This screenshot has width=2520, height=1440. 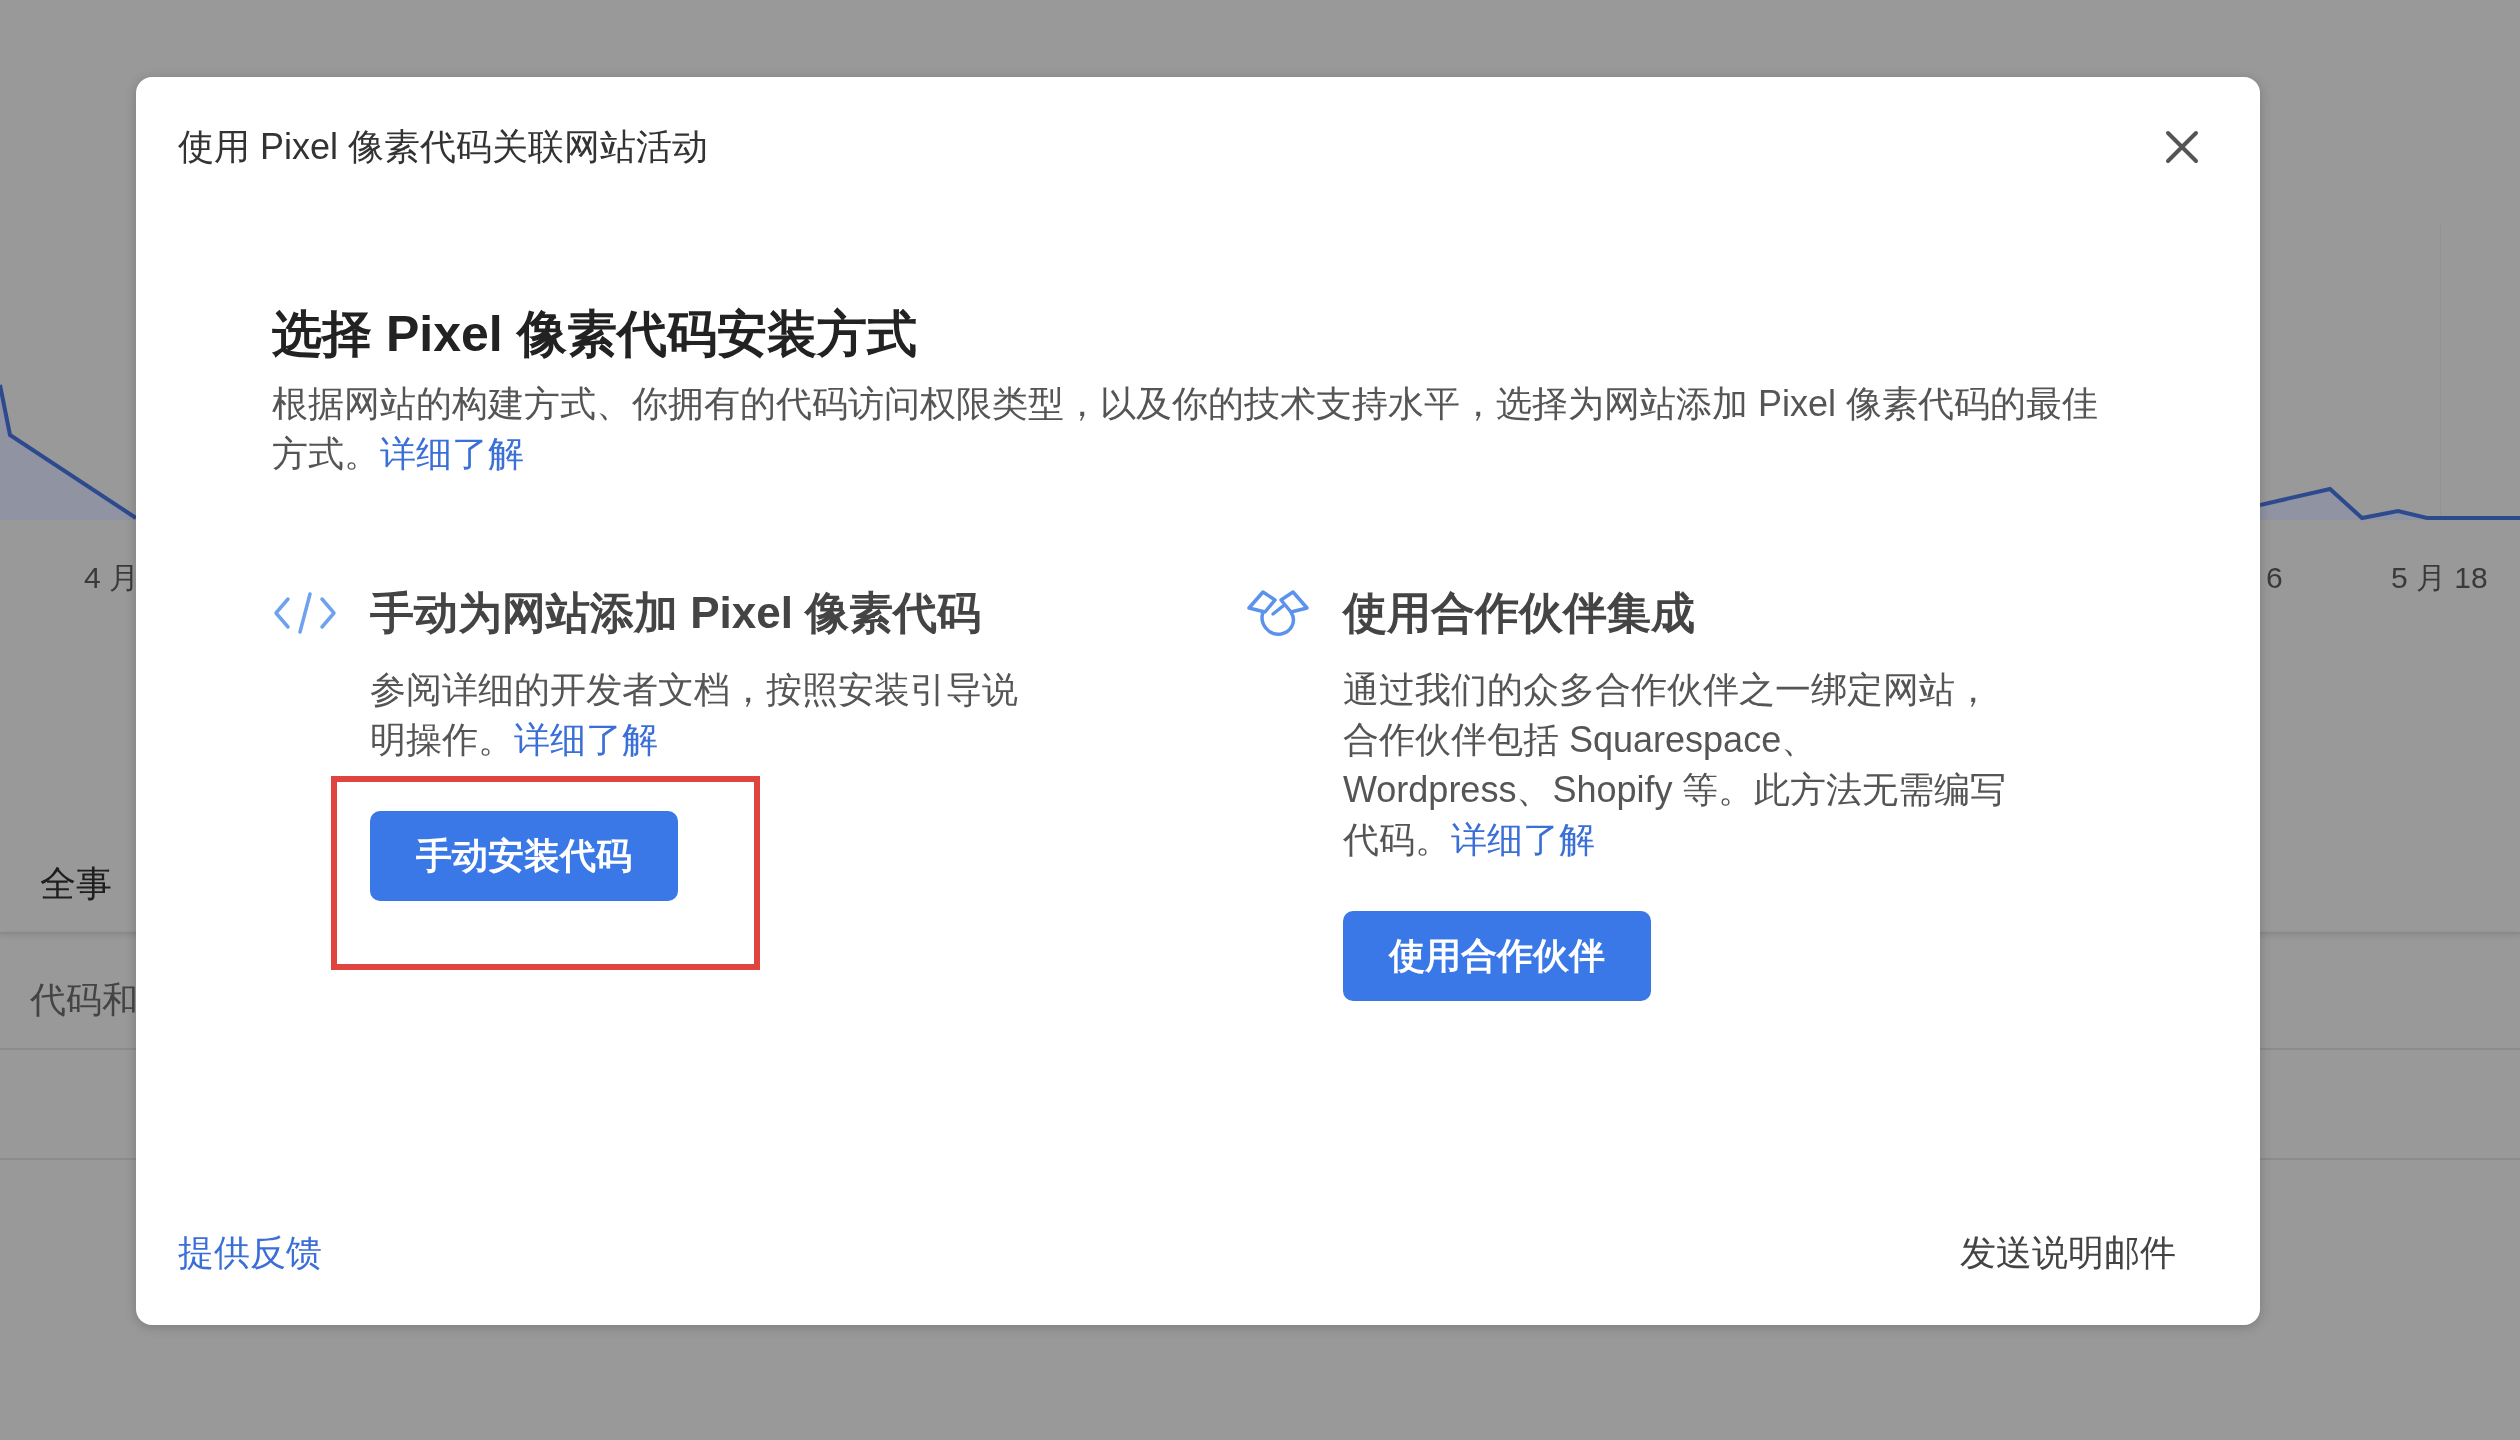 I want to click on option-title: 使用合作伙伴集成, so click(x=1519, y=613).